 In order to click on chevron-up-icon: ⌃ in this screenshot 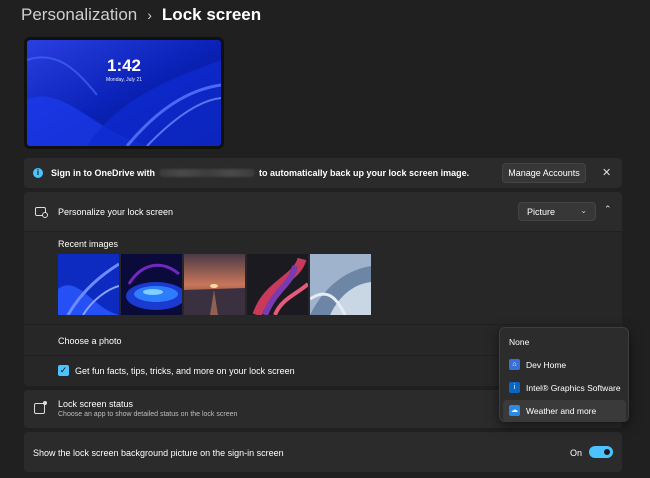, I will do `click(608, 209)`.